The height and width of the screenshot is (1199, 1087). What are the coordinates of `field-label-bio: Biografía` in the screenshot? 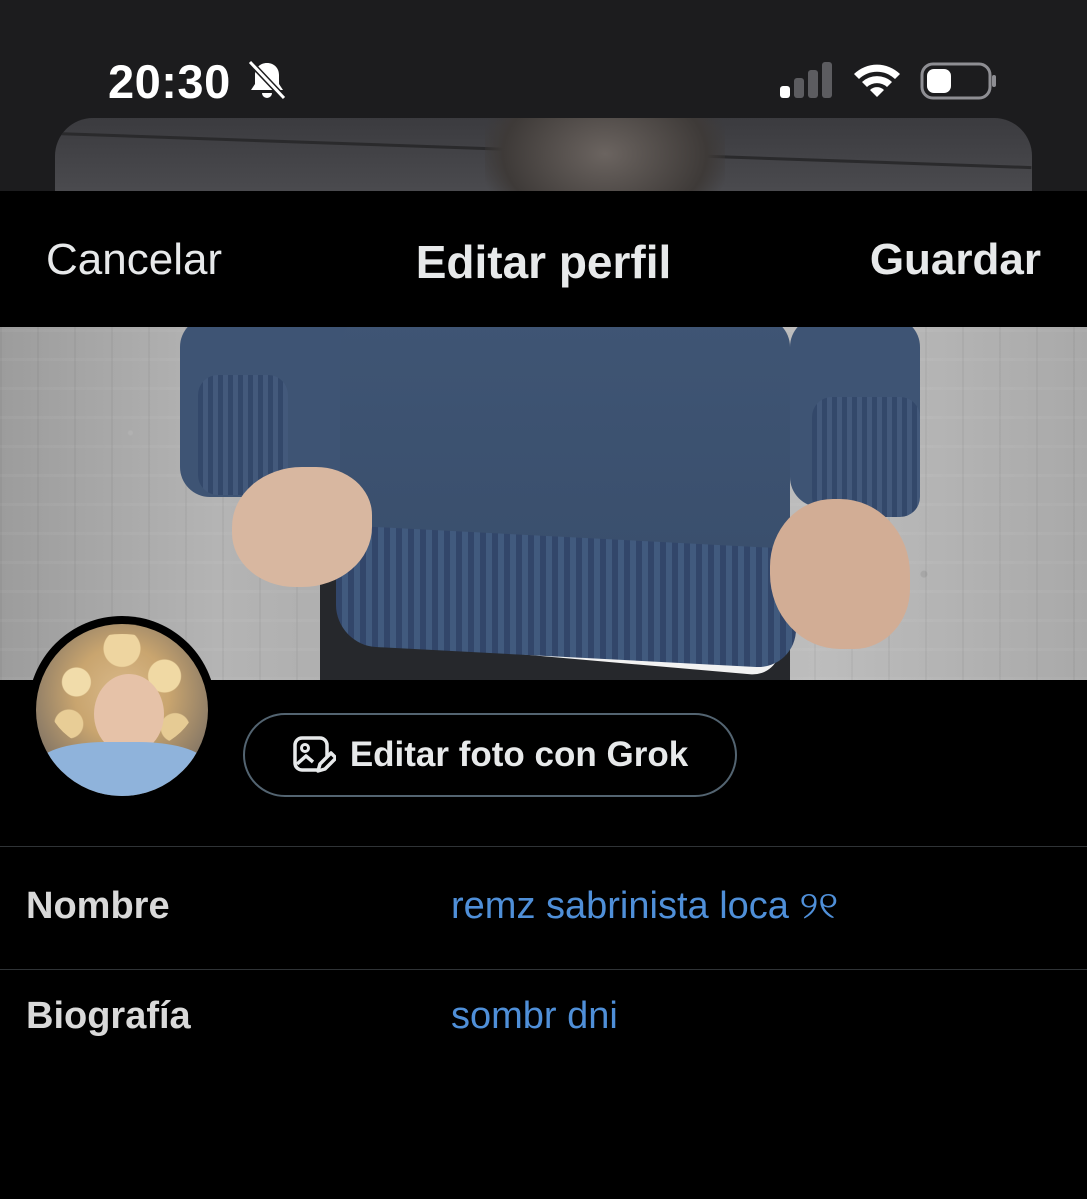 It's located at (108, 1016).